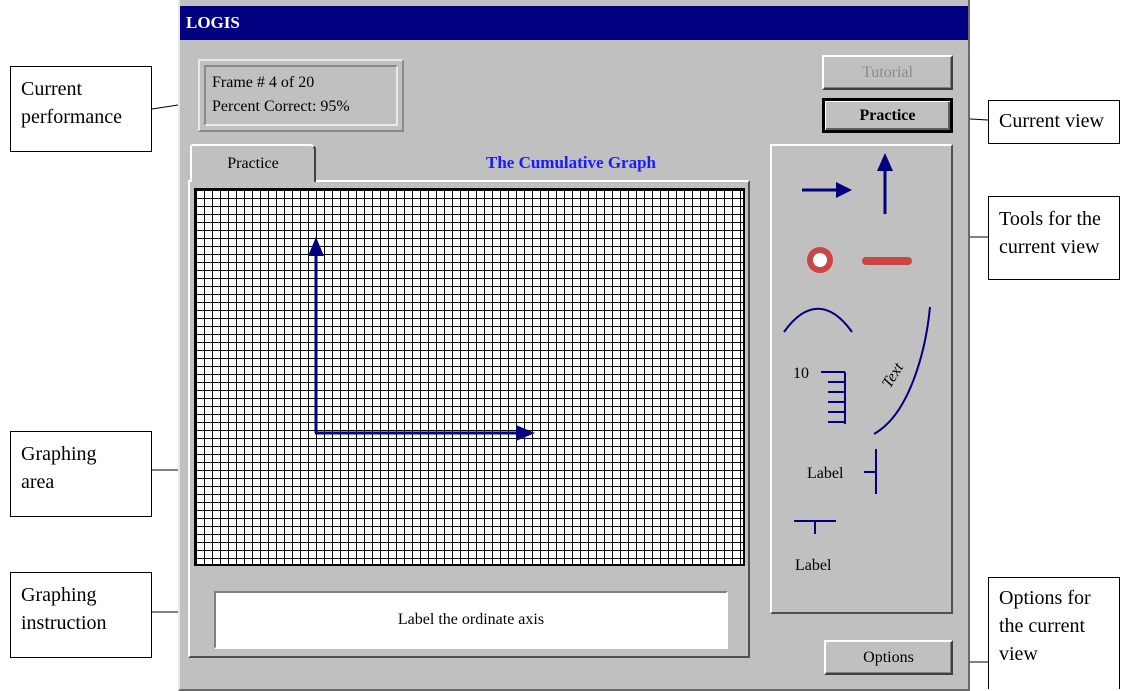 The image size is (1126, 691). Describe the element at coordinates (571, 162) in the screenshot. I see `graph-title: The Cumulative Graph` at that location.